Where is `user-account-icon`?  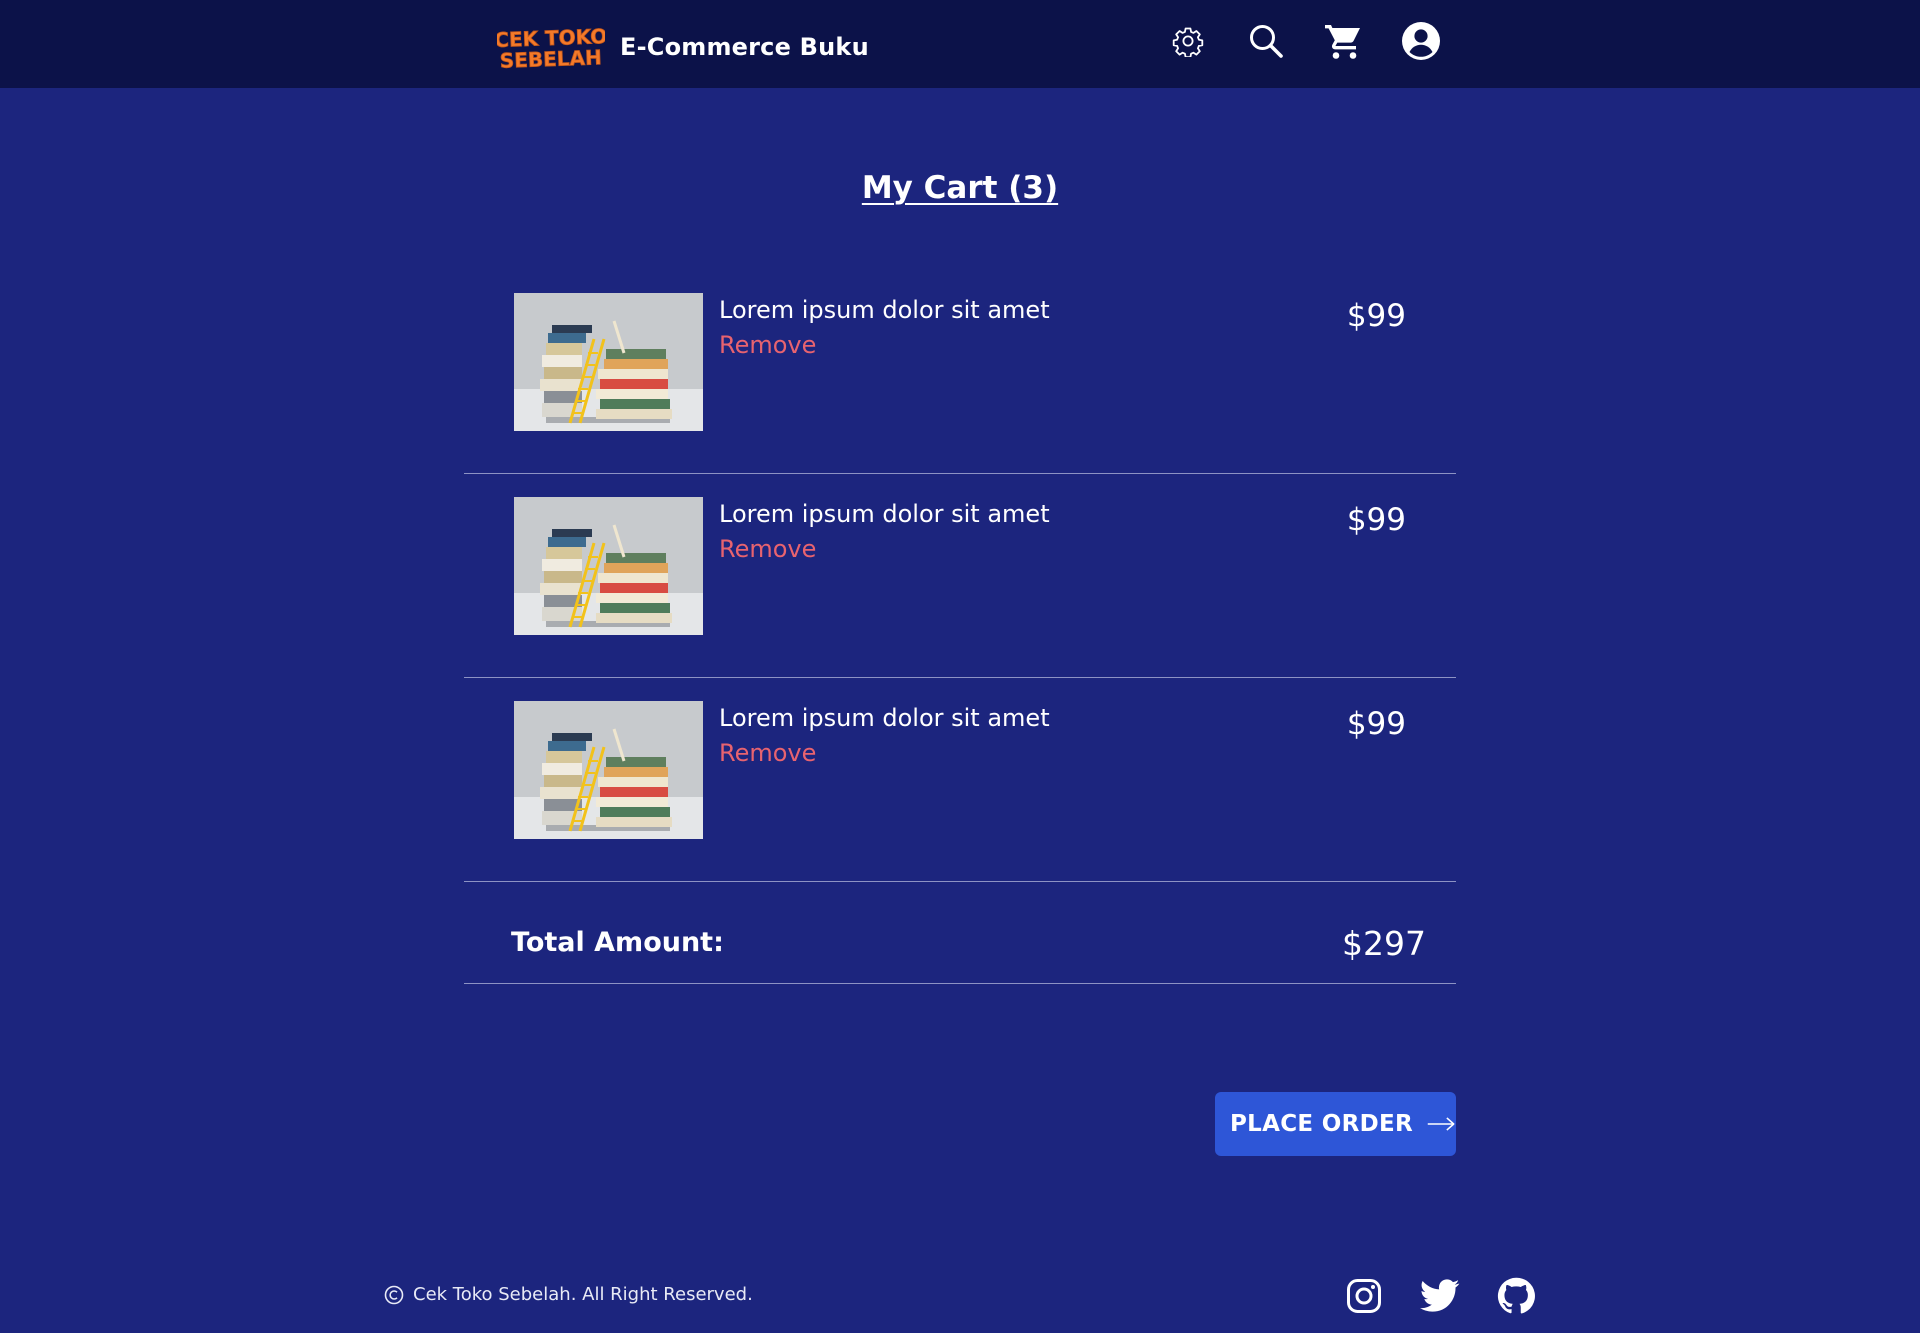
user-account-icon is located at coordinates (1421, 41).